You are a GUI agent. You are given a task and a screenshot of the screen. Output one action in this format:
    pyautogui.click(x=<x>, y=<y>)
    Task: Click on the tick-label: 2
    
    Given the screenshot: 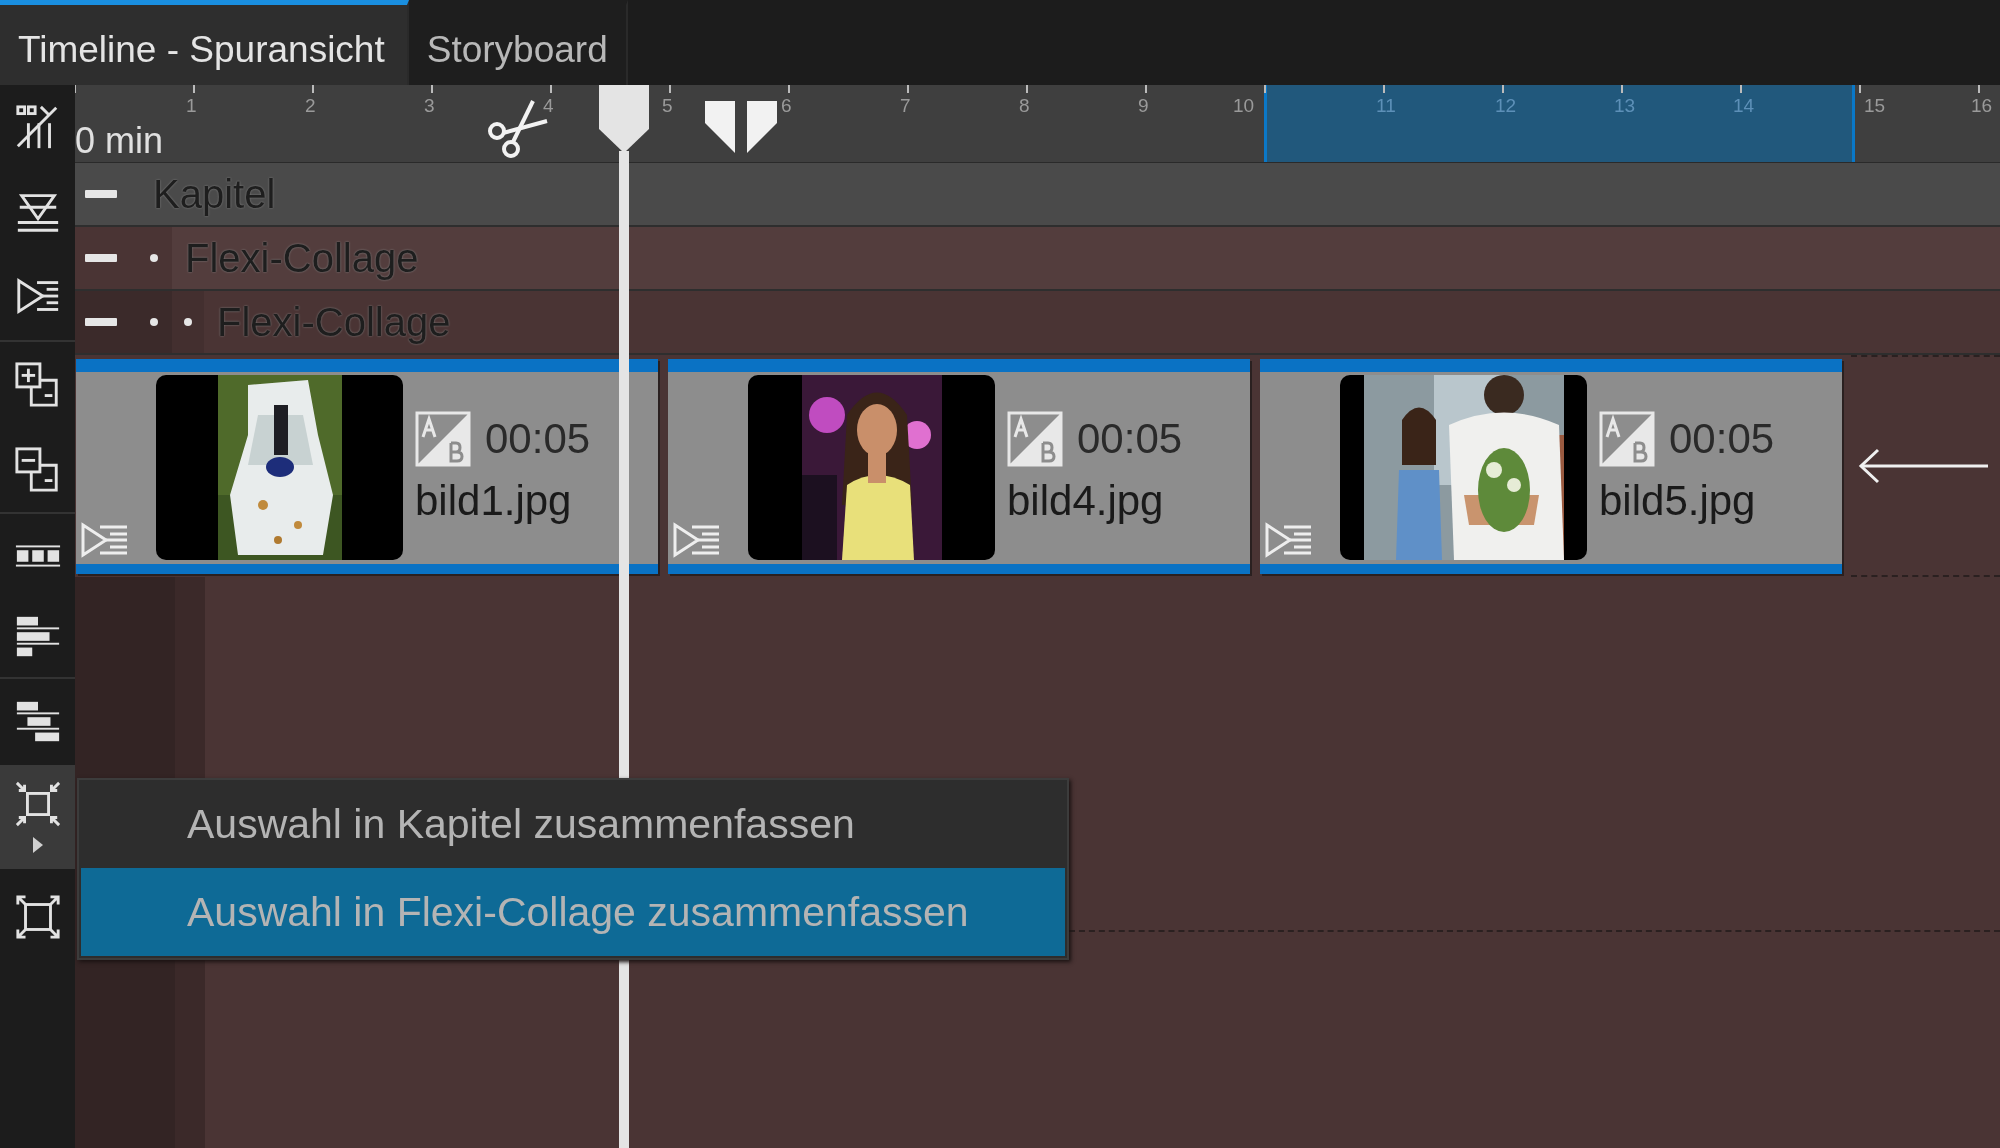 What is the action you would take?
    pyautogui.click(x=310, y=106)
    